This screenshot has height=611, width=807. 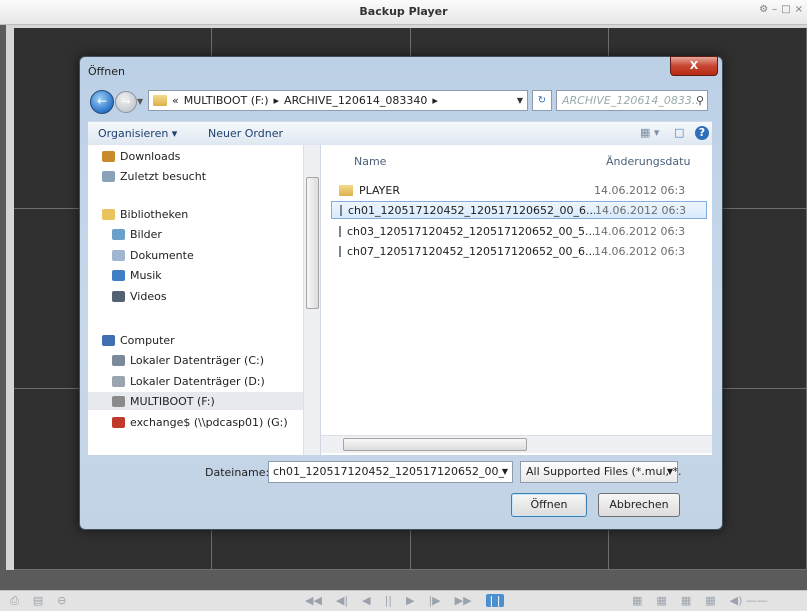 What do you see at coordinates (137, 133) in the screenshot?
I see `organize-button: Organisieren ▾` at bounding box center [137, 133].